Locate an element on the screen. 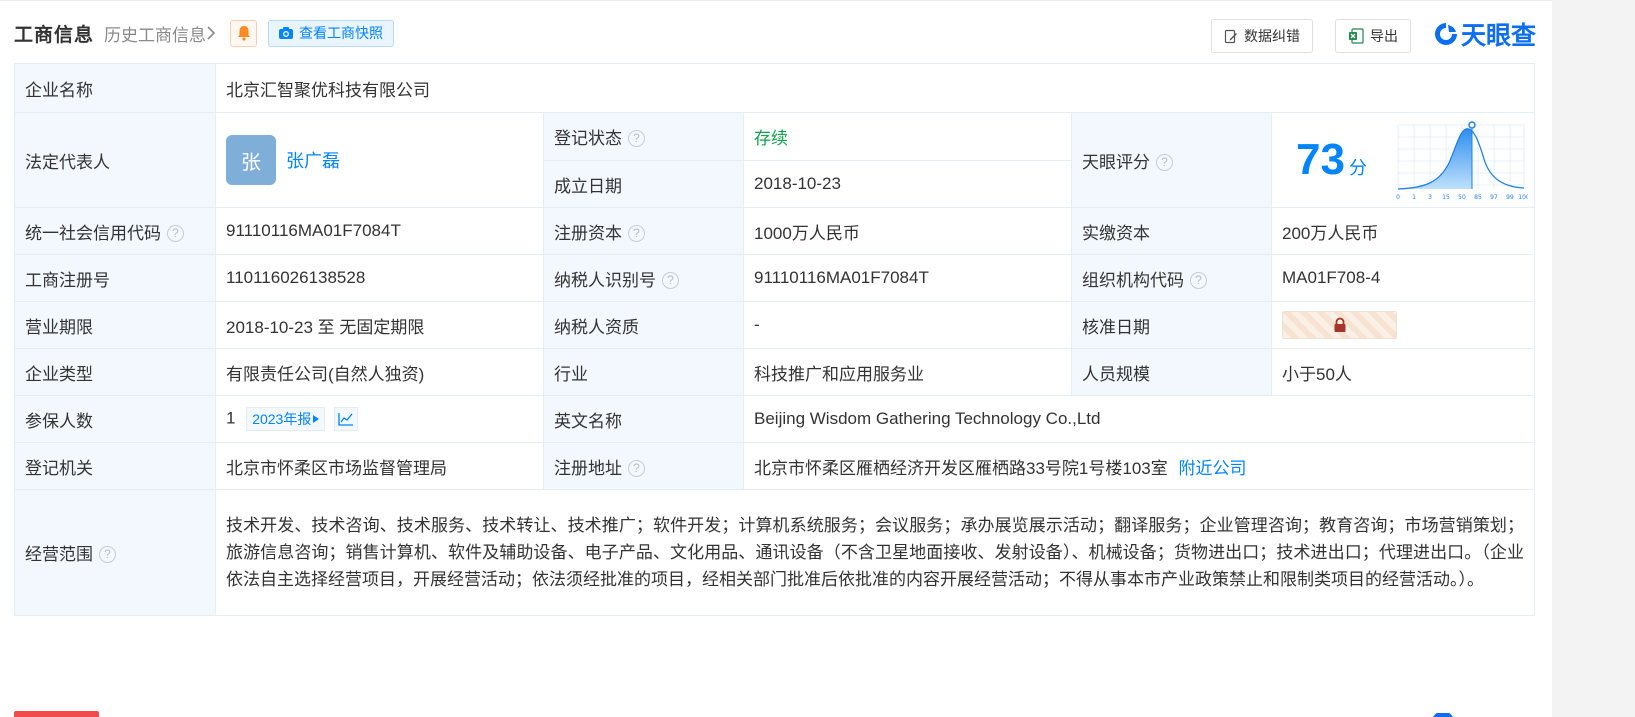 The width and height of the screenshot is (1635, 717). axis-tick-label: 85 is located at coordinates (1478, 197).